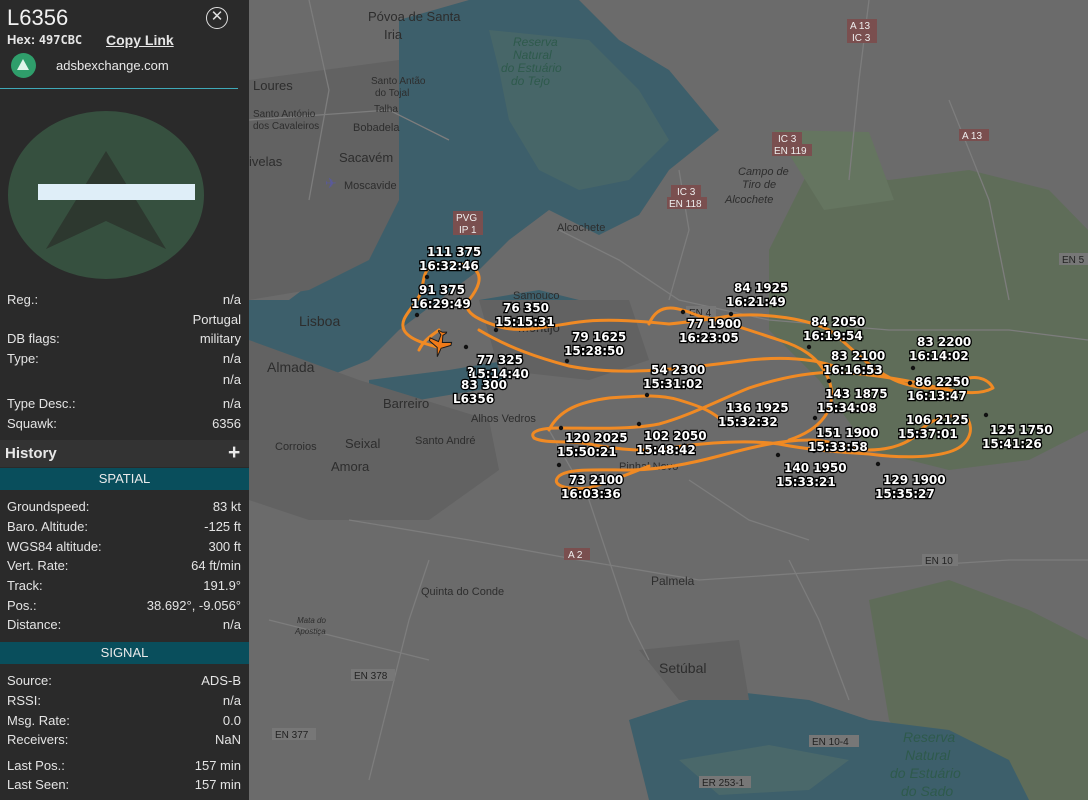  Describe the element at coordinates (468, 229) in the screenshot. I see `road-shield: IP 1` at that location.